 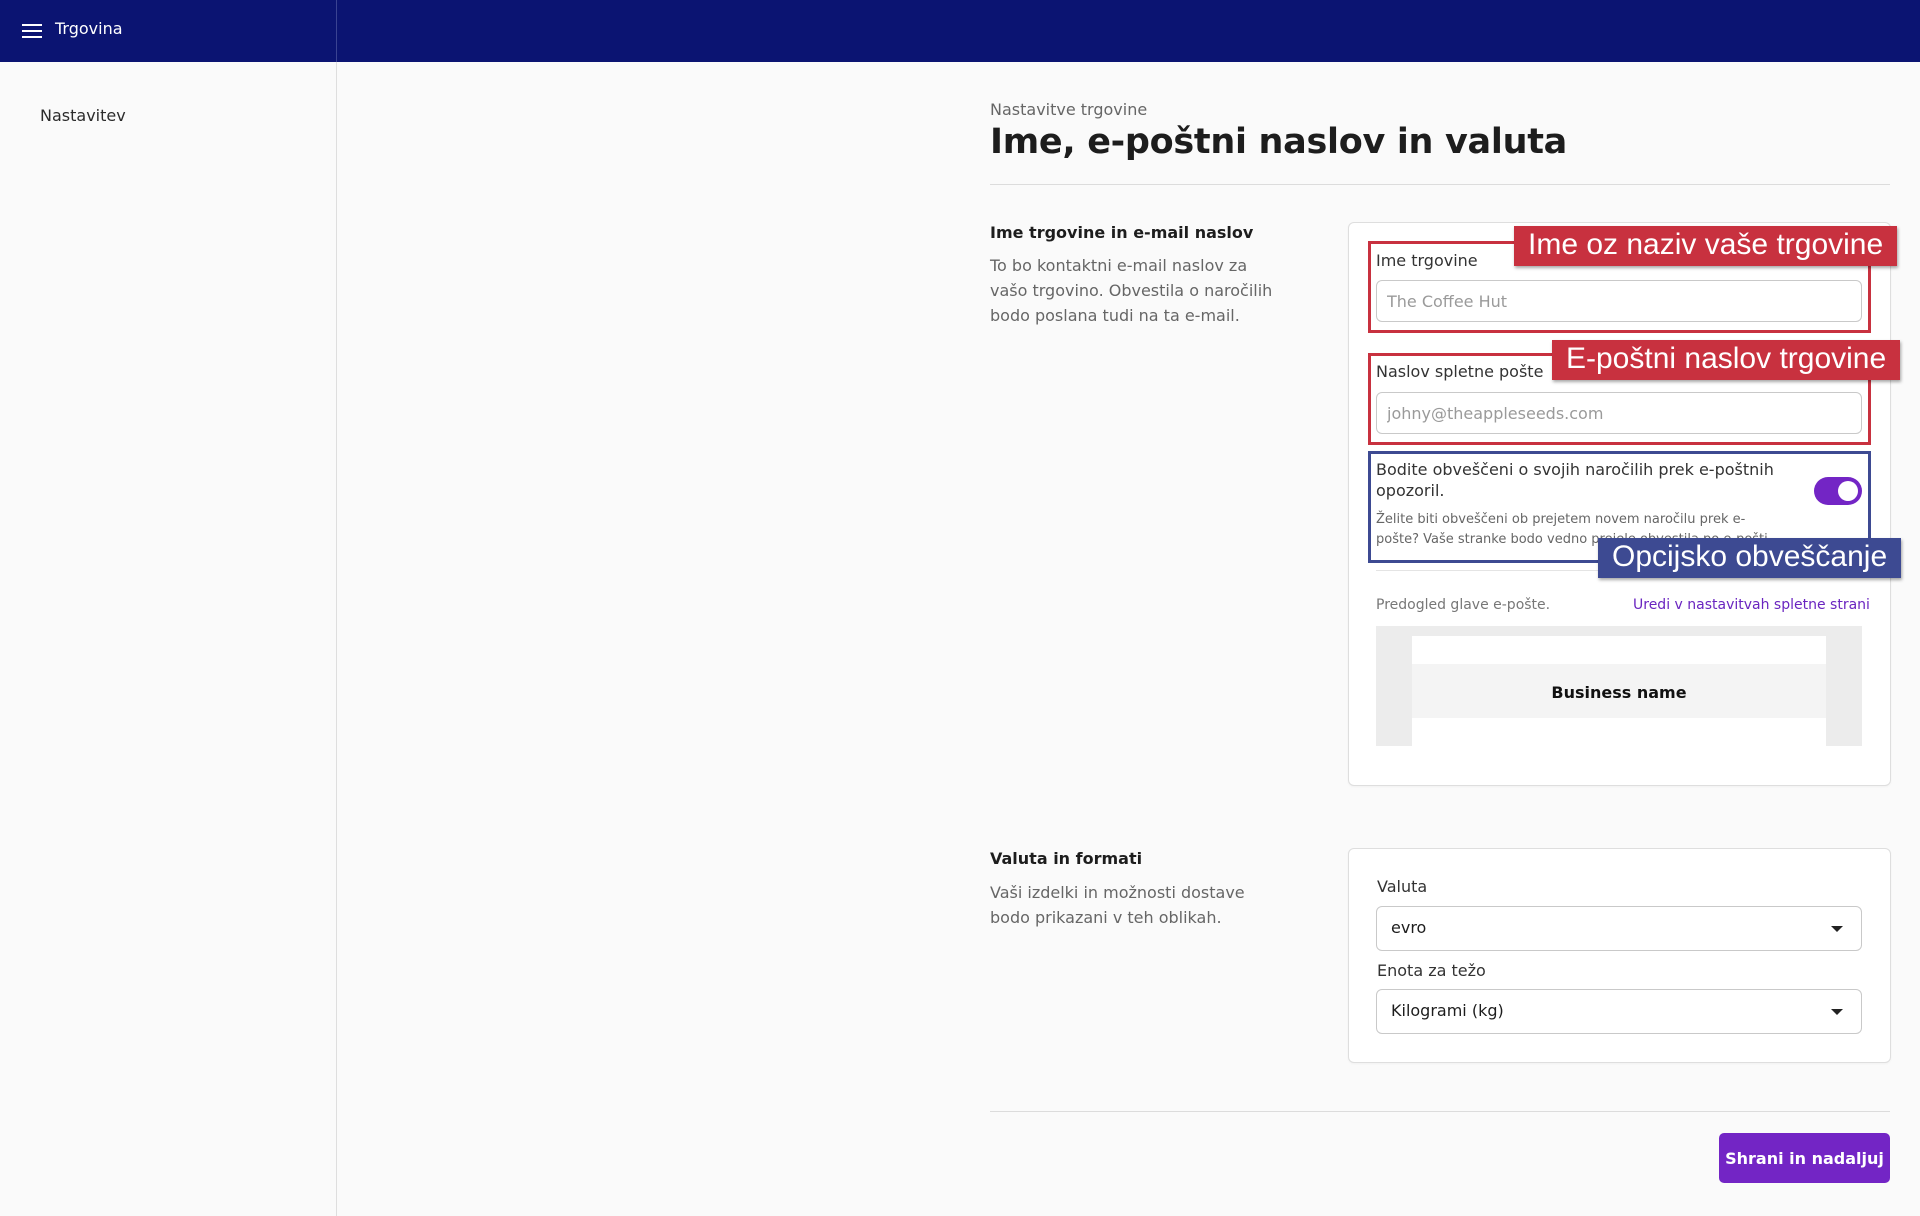 What do you see at coordinates (1619, 1011) in the screenshot?
I see `weight-unit-select: Kilogrami (kg)` at bounding box center [1619, 1011].